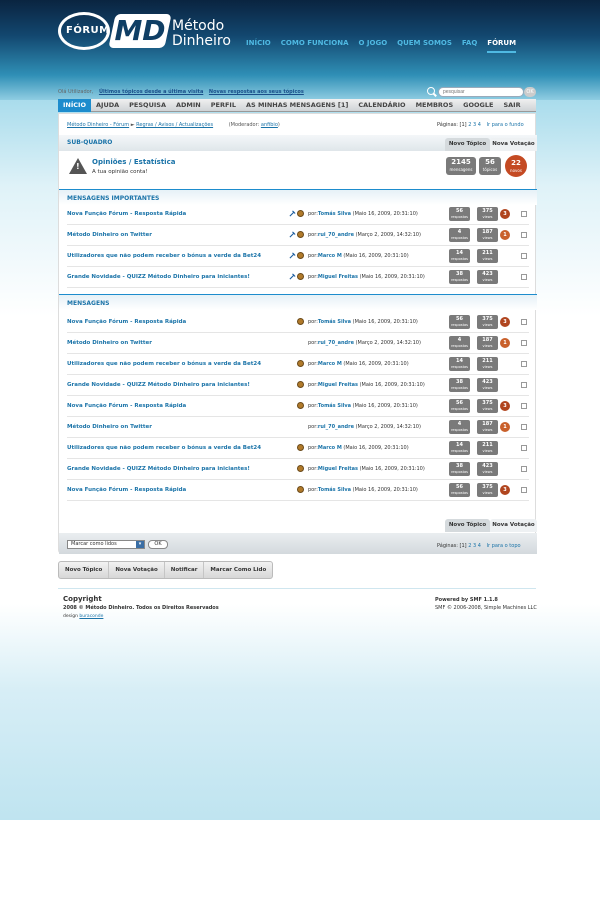 The image size is (600, 902). What do you see at coordinates (505, 125) in the screenshot?
I see `go-bottom-link: Ir para o fundo` at bounding box center [505, 125].